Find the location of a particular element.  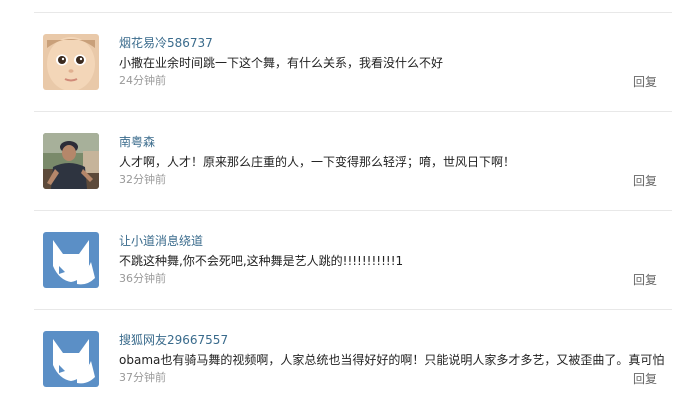

comment-time: 37分钟前 is located at coordinates (142, 377).